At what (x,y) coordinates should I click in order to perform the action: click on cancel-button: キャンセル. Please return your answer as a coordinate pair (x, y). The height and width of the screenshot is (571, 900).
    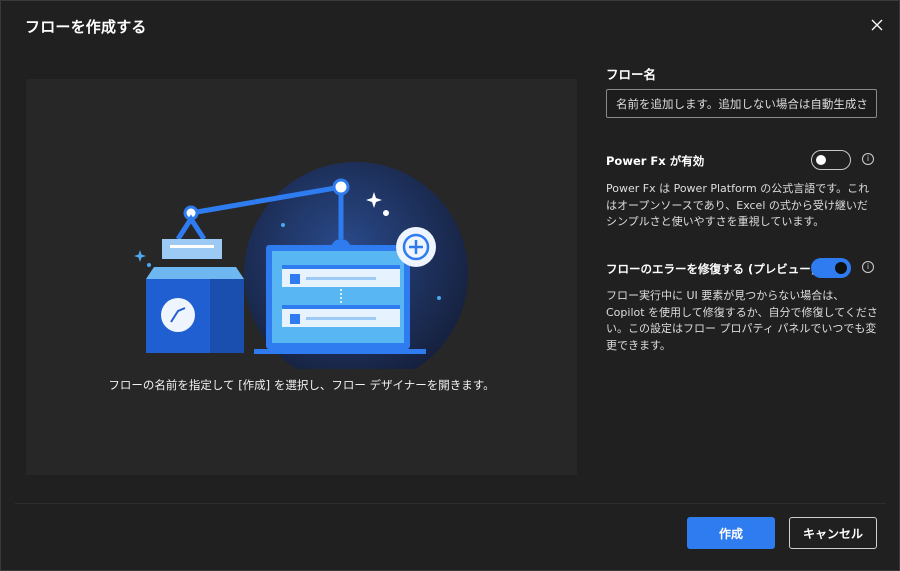
    Looking at the image, I should click on (833, 533).